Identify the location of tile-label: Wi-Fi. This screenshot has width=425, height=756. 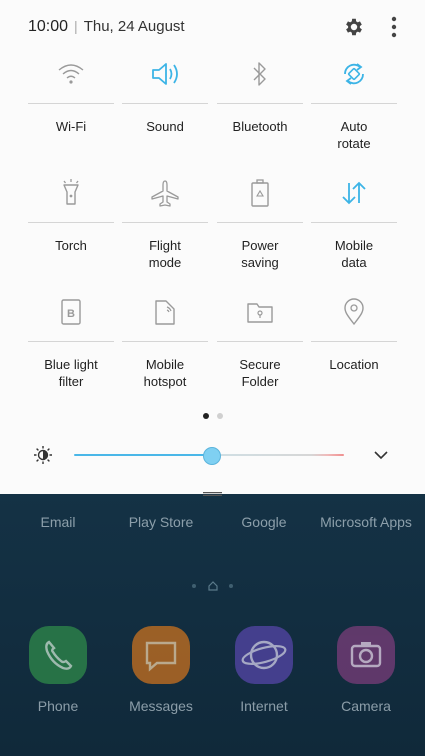
(71, 126).